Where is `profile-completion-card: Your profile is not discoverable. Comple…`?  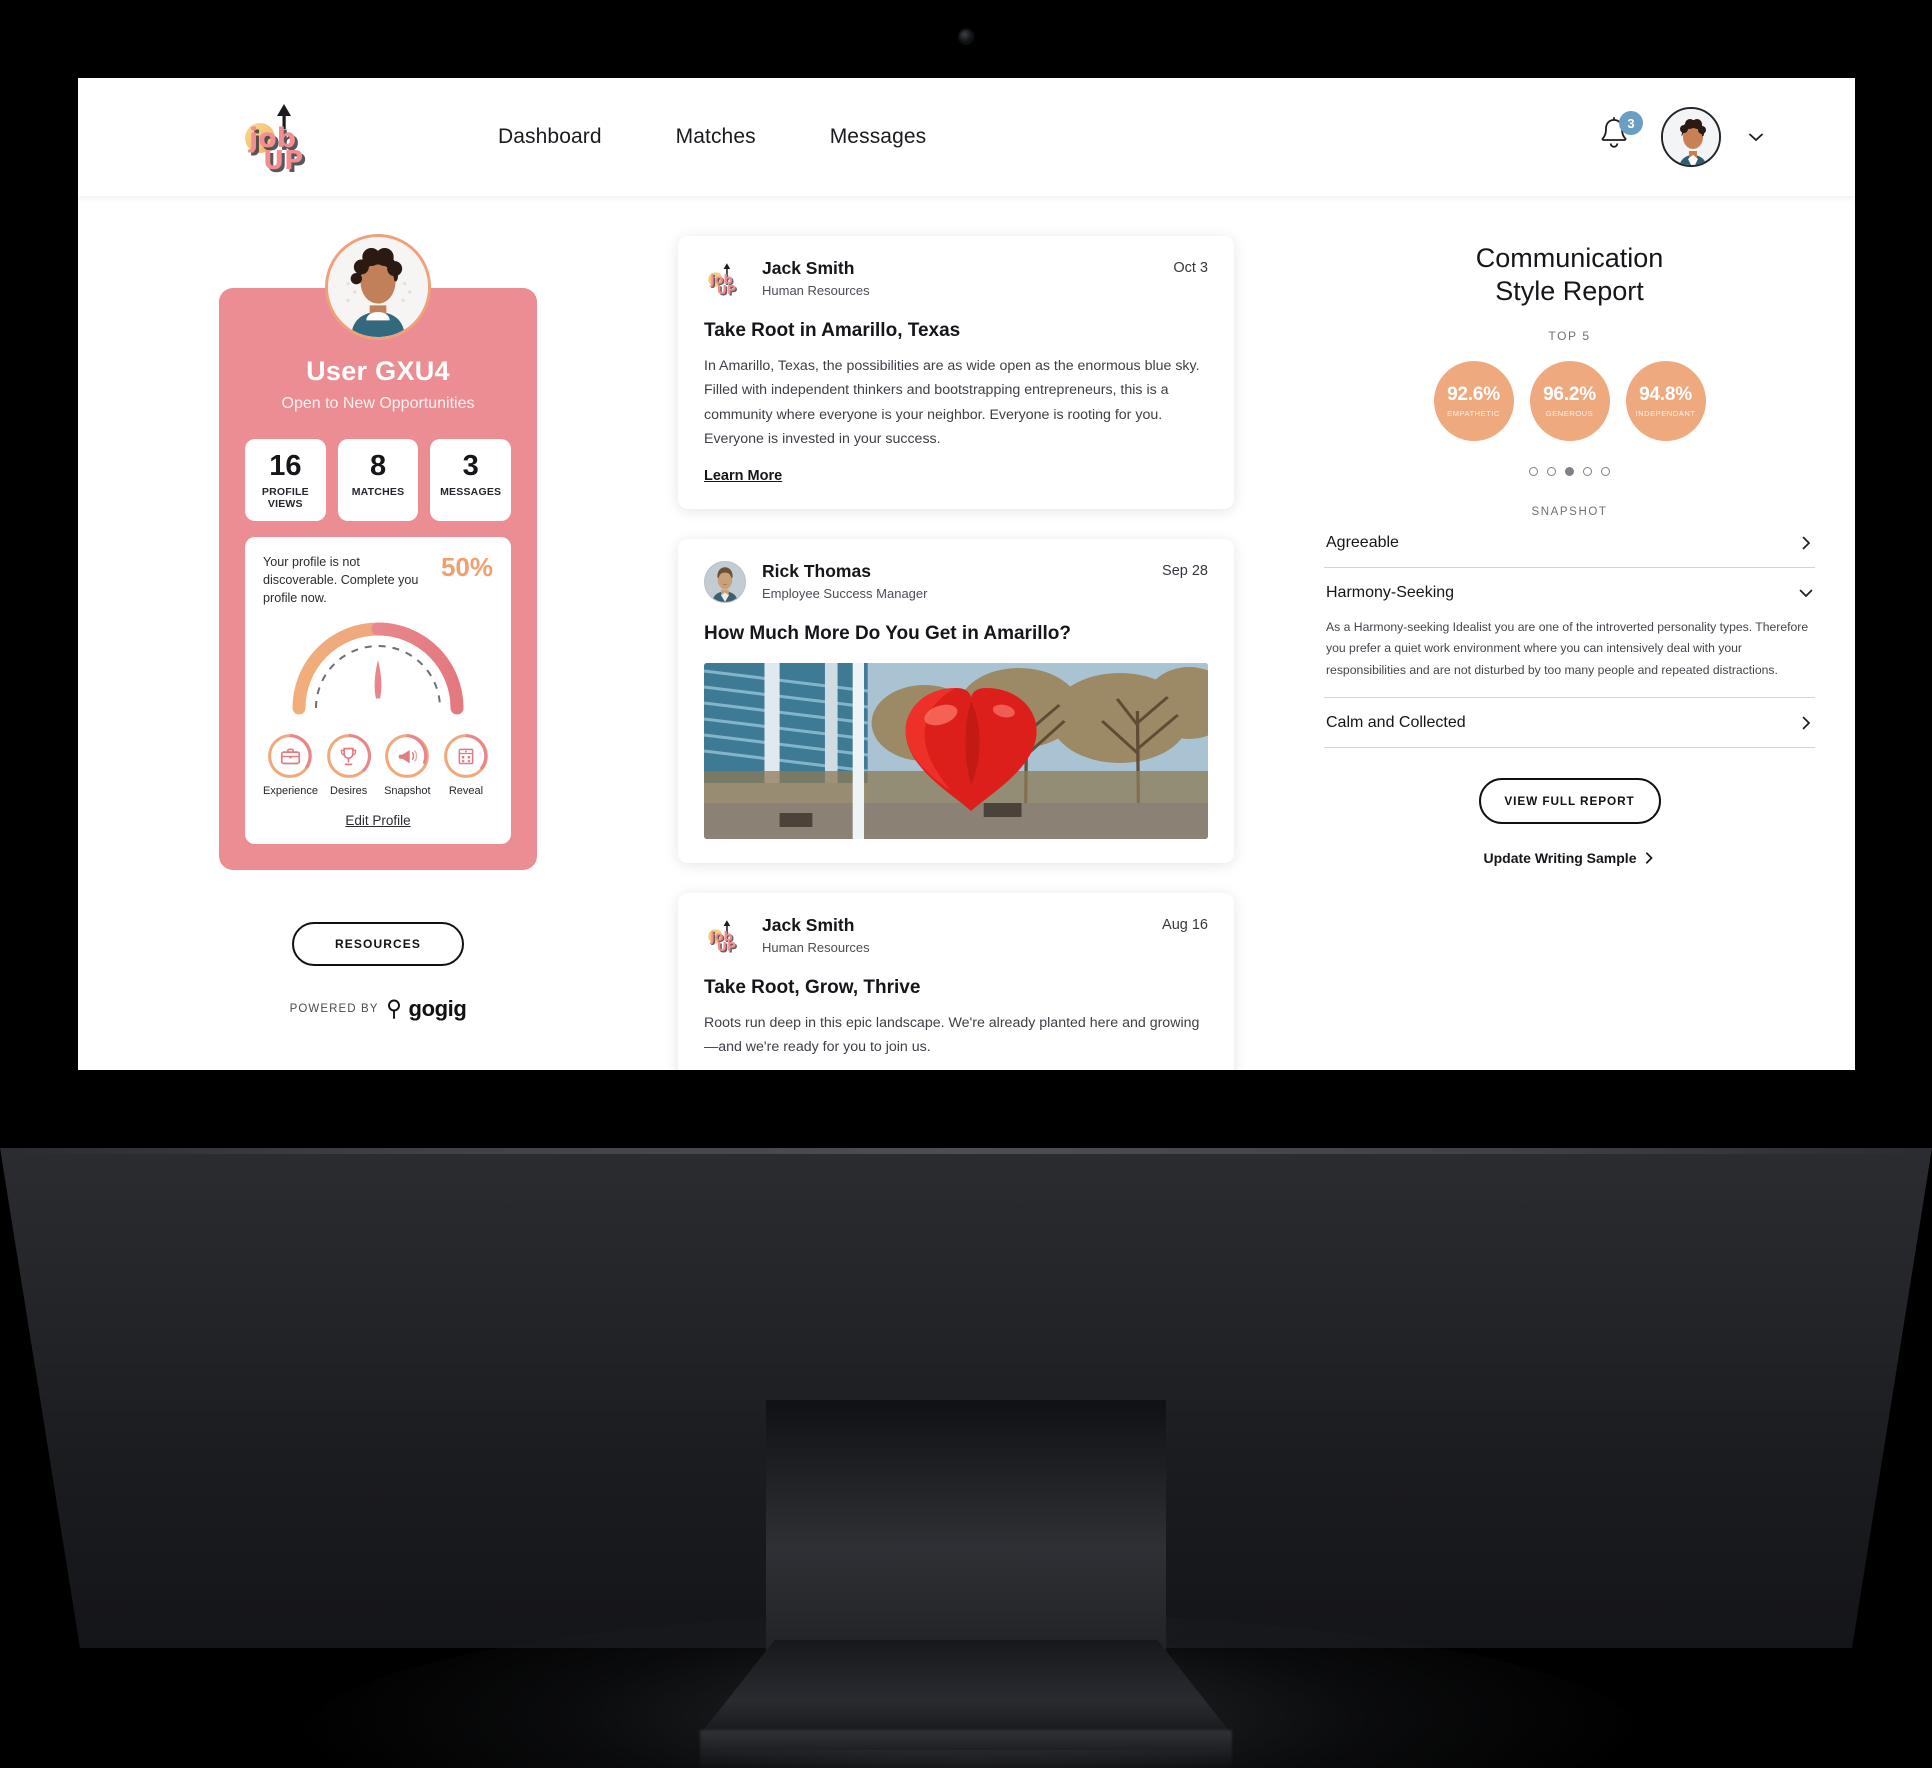 profile-completion-card: Your profile is not discoverable. Comple… is located at coordinates (378, 691).